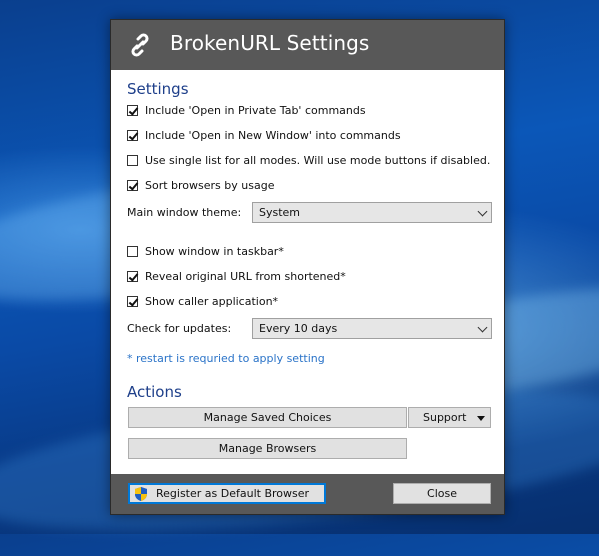 This screenshot has width=599, height=556. Describe the element at coordinates (442, 493) in the screenshot. I see `close-button: Close` at that location.